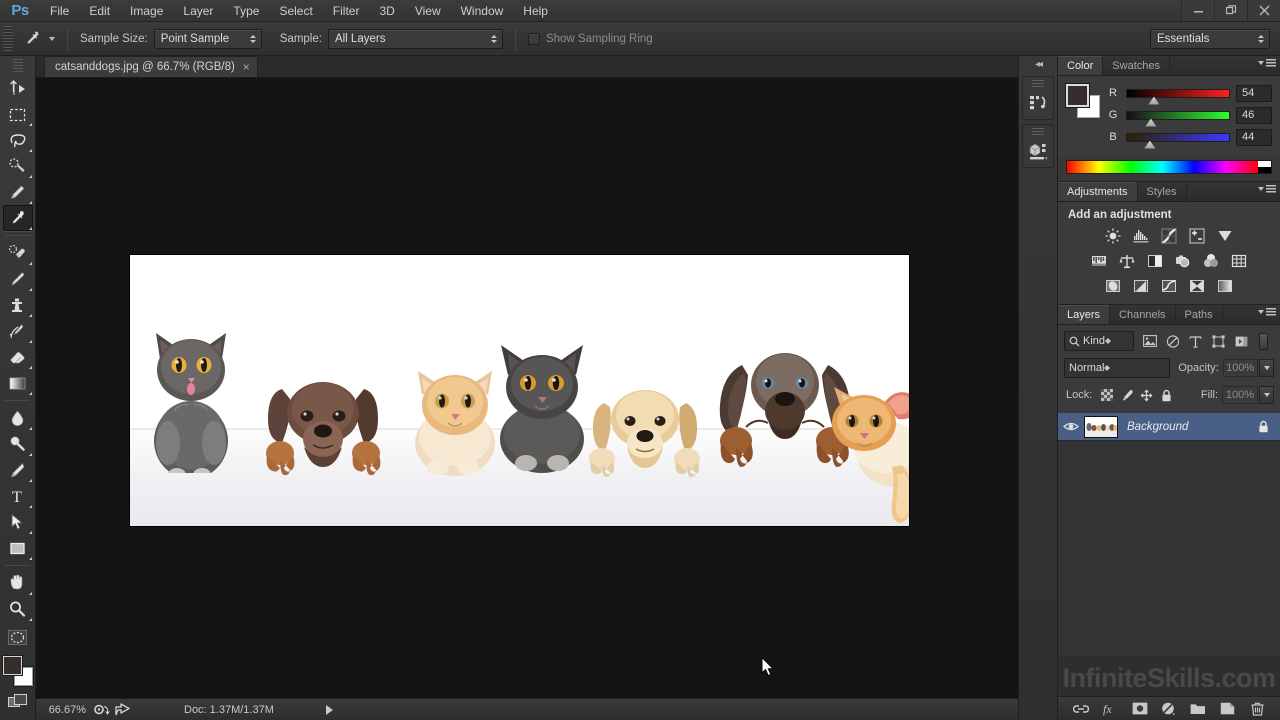  Describe the element at coordinates (1169, 427) in the screenshot. I see `layer-row-background: Background` at that location.